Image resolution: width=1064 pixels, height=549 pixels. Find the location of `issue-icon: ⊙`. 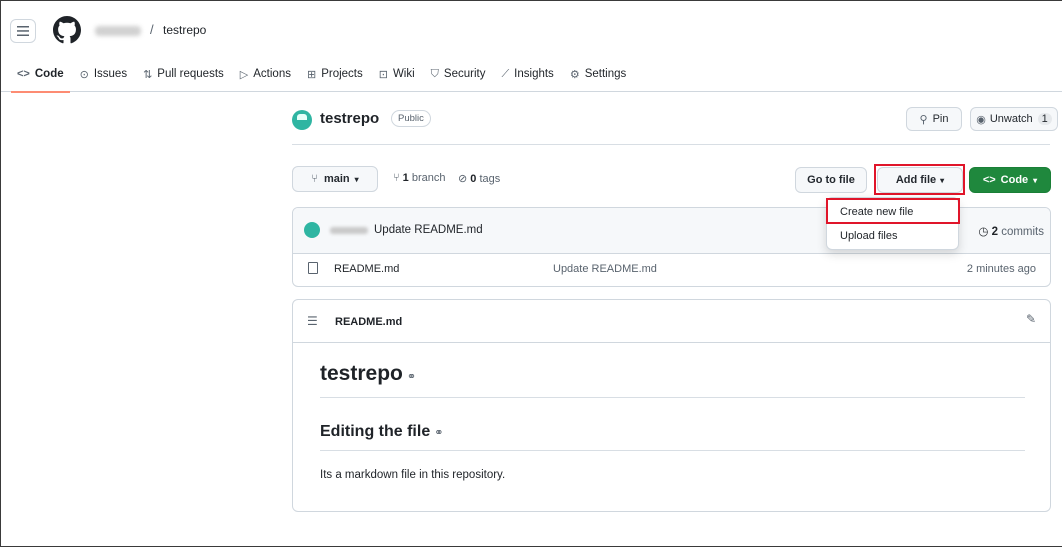

issue-icon: ⊙ is located at coordinates (84, 74).